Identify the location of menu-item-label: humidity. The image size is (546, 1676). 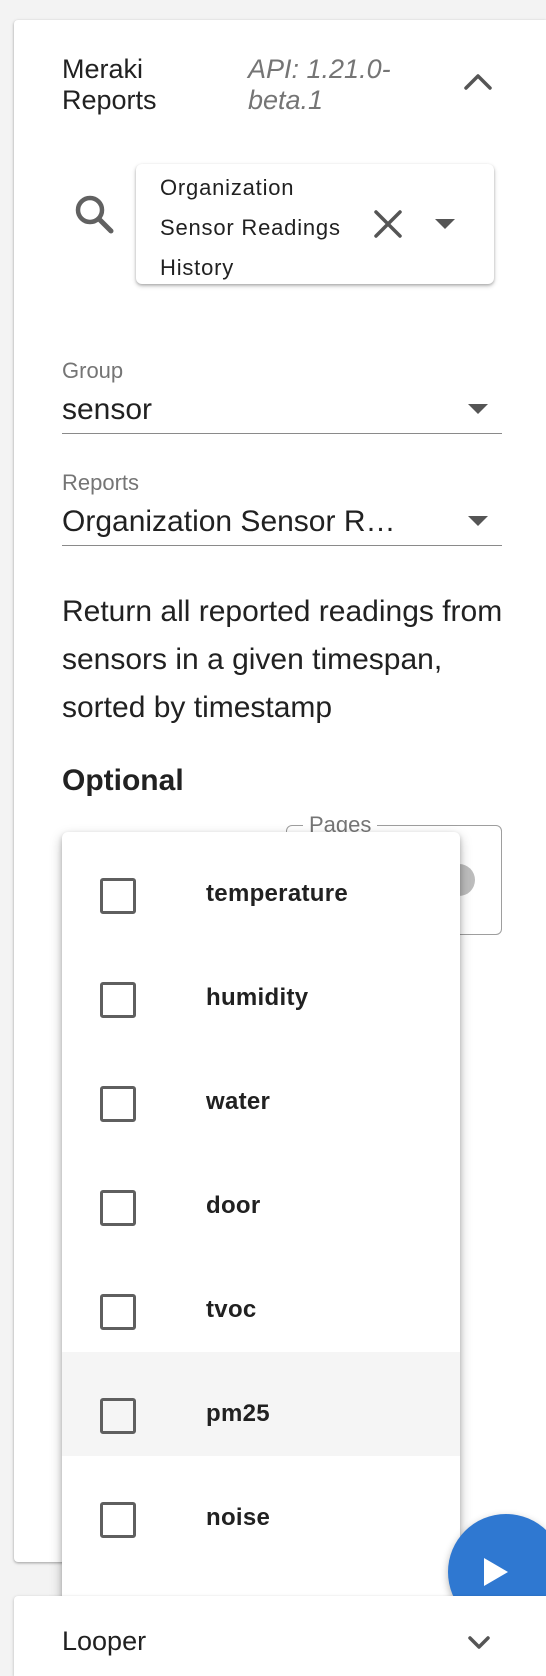
(257, 997).